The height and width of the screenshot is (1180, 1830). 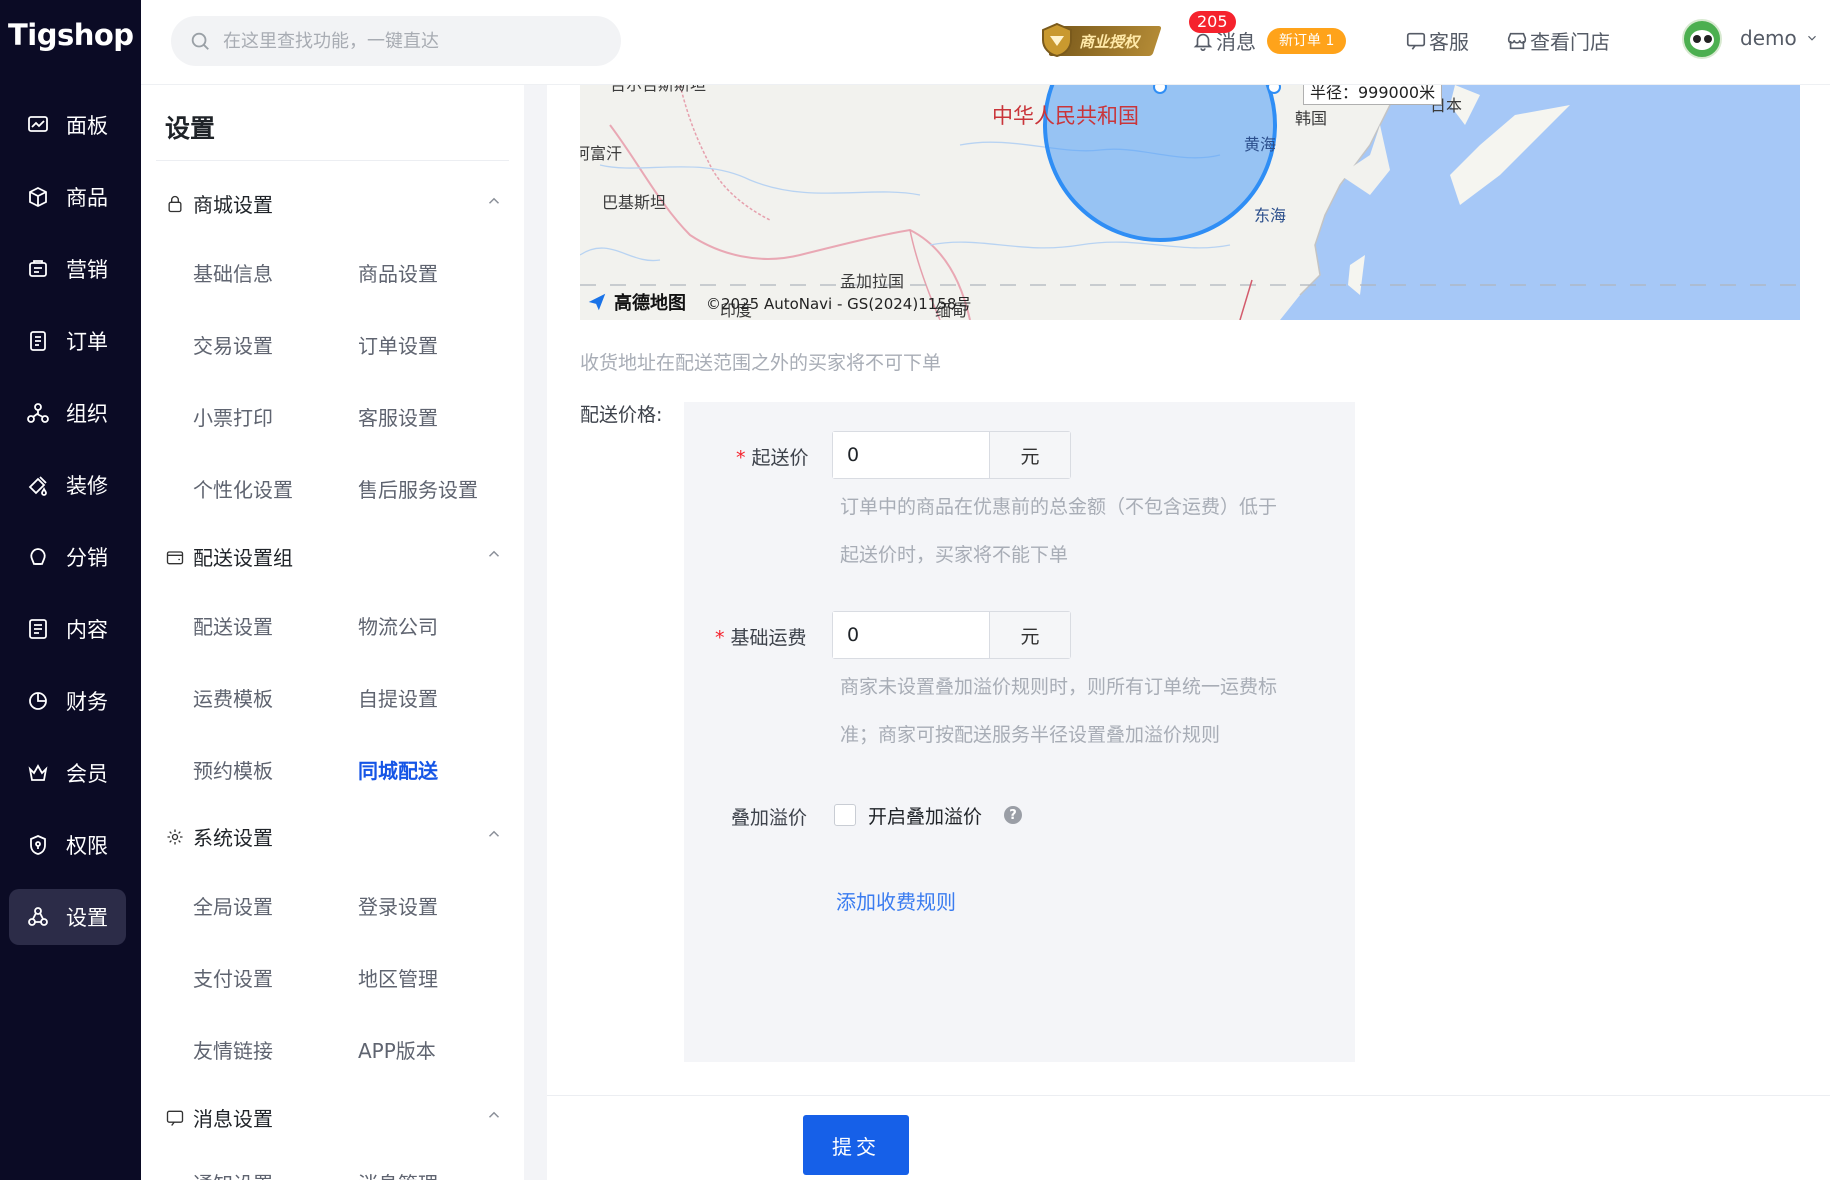 What do you see at coordinates (38, 485) in the screenshot?
I see `decoration-icon` at bounding box center [38, 485].